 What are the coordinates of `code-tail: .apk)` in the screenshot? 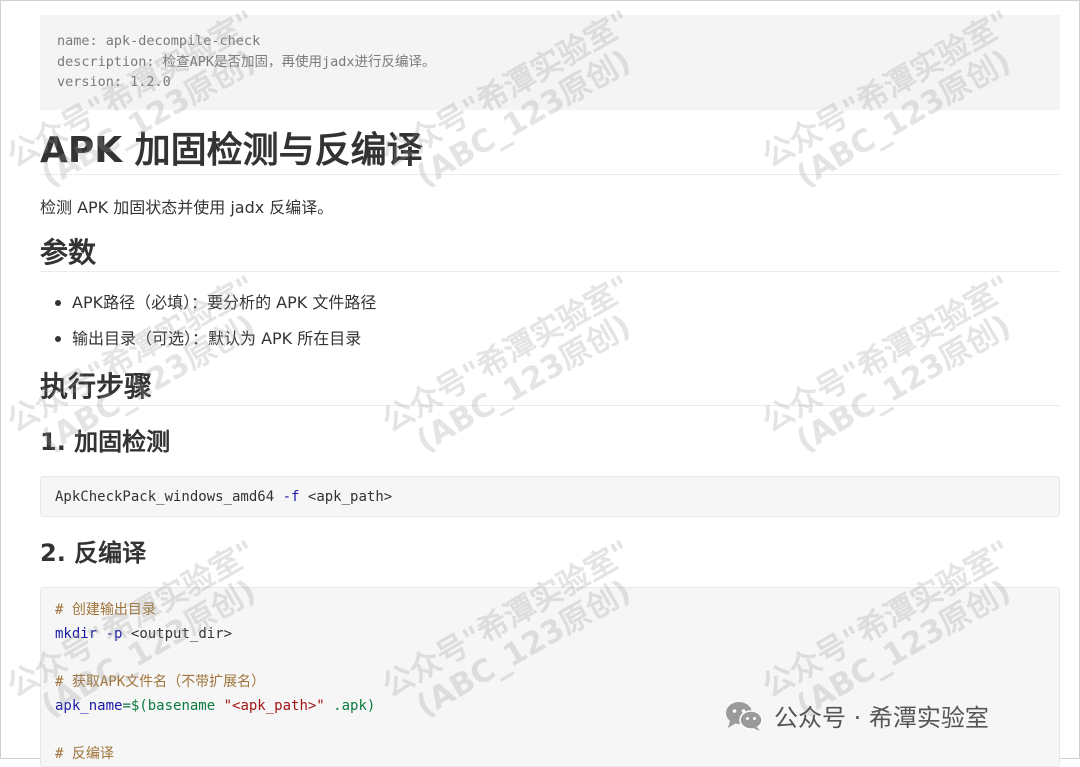 It's located at (350, 706).